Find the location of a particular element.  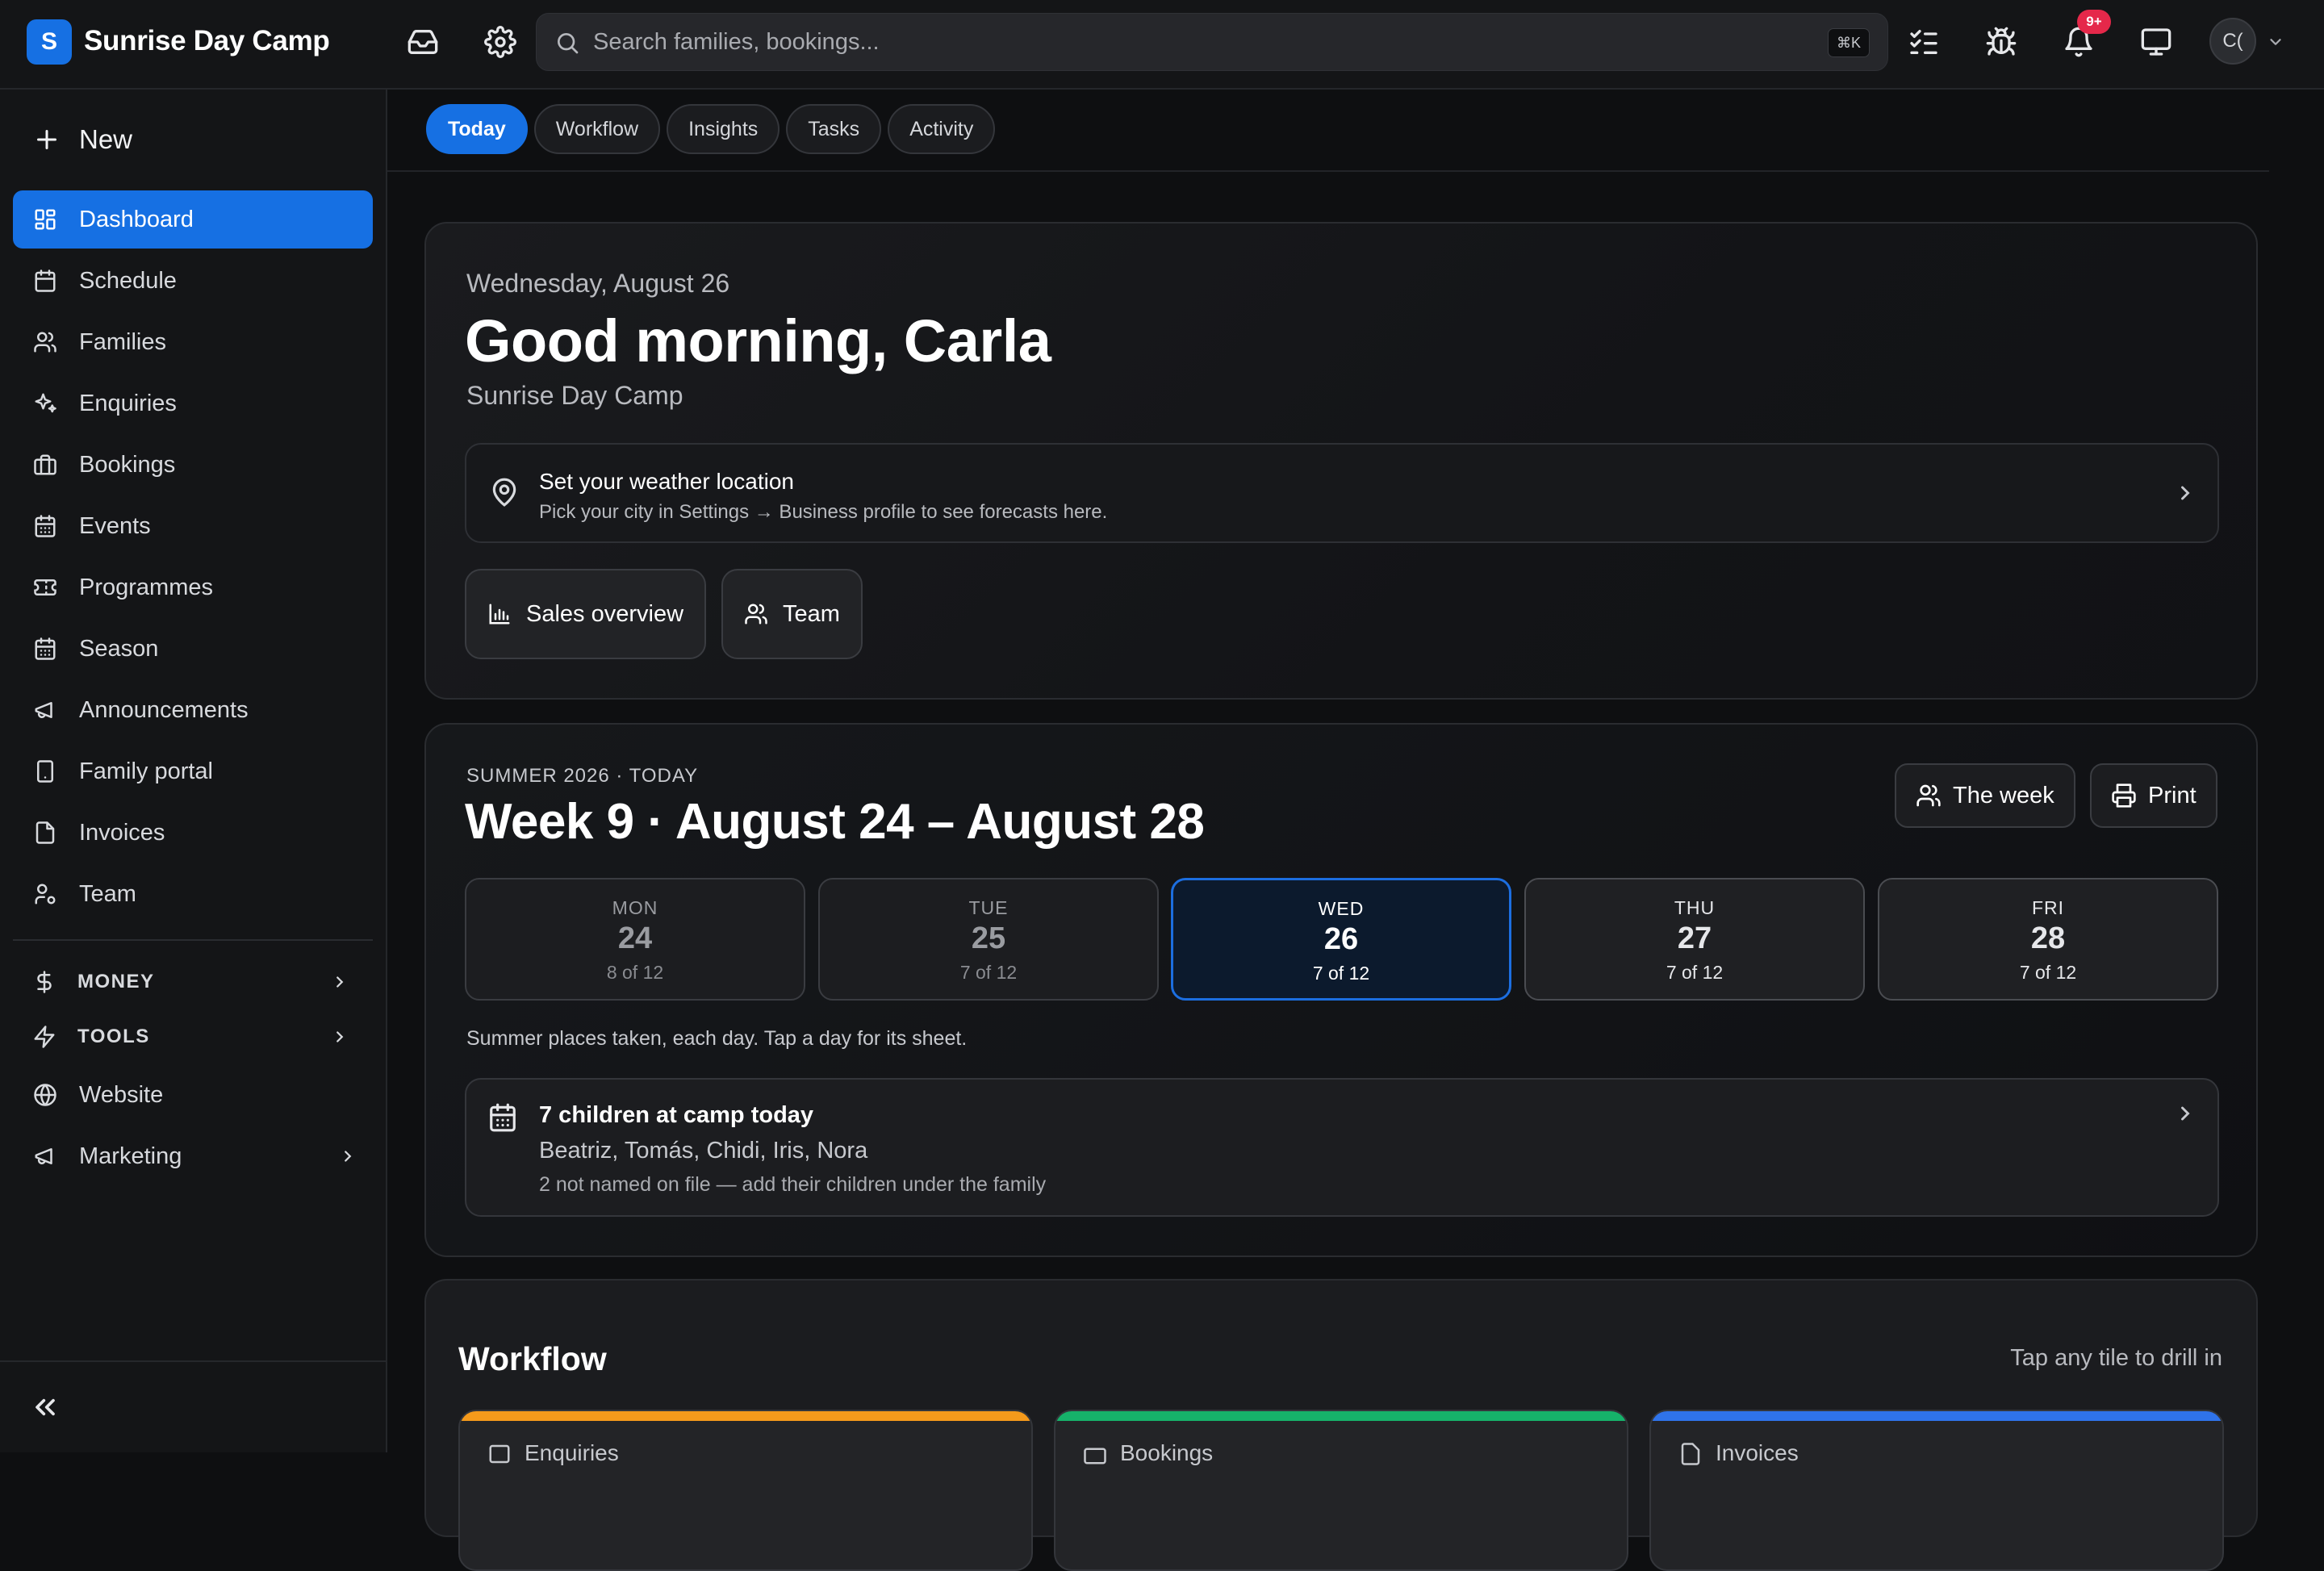

app-logo: S is located at coordinates (49, 42).